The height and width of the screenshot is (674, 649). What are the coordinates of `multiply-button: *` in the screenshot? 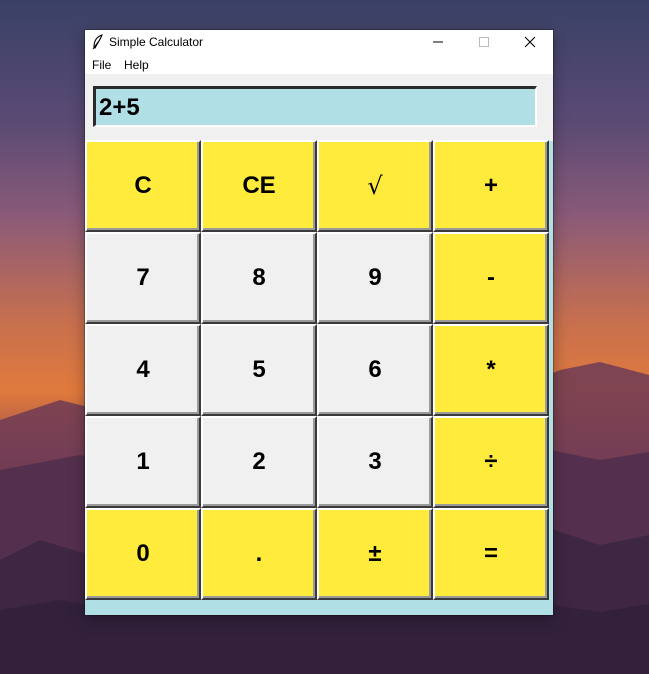 It's located at (491, 370).